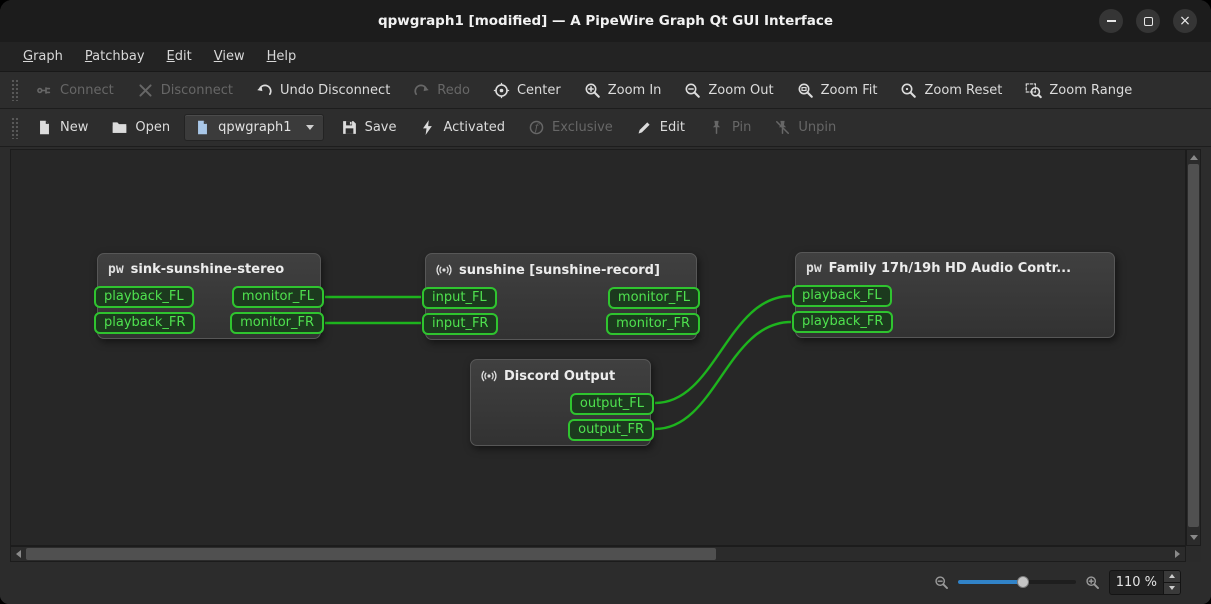 This screenshot has height=604, width=1211. What do you see at coordinates (536, 127) in the screenshot?
I see `exclusive-icon: f` at bounding box center [536, 127].